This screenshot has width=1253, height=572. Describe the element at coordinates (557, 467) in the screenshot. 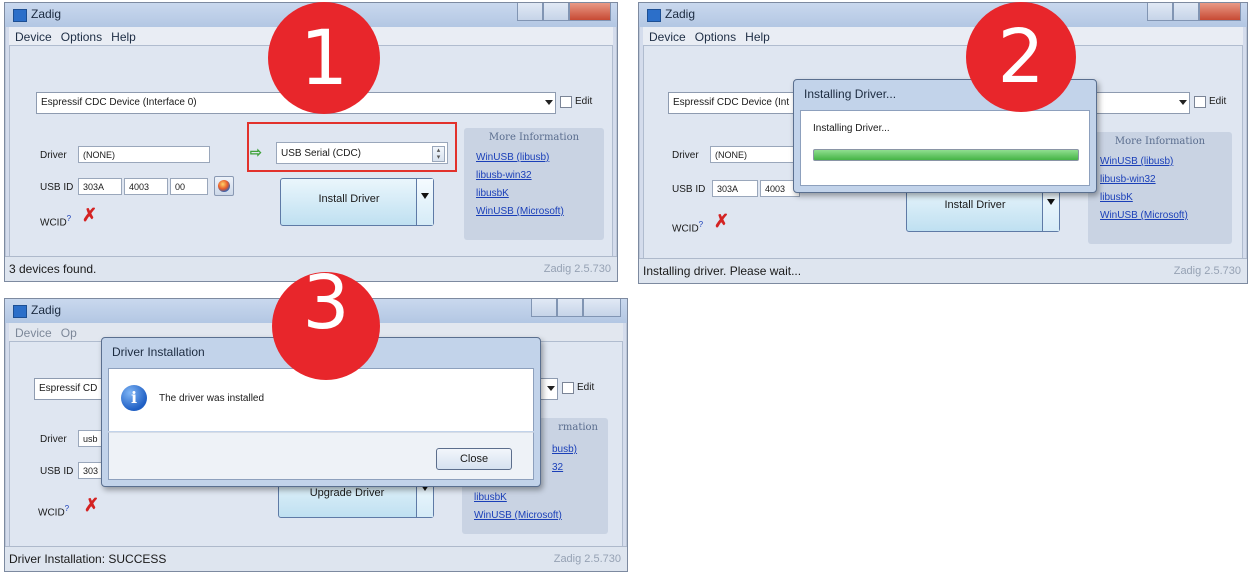

I see `link-libusb-win32: 32` at that location.